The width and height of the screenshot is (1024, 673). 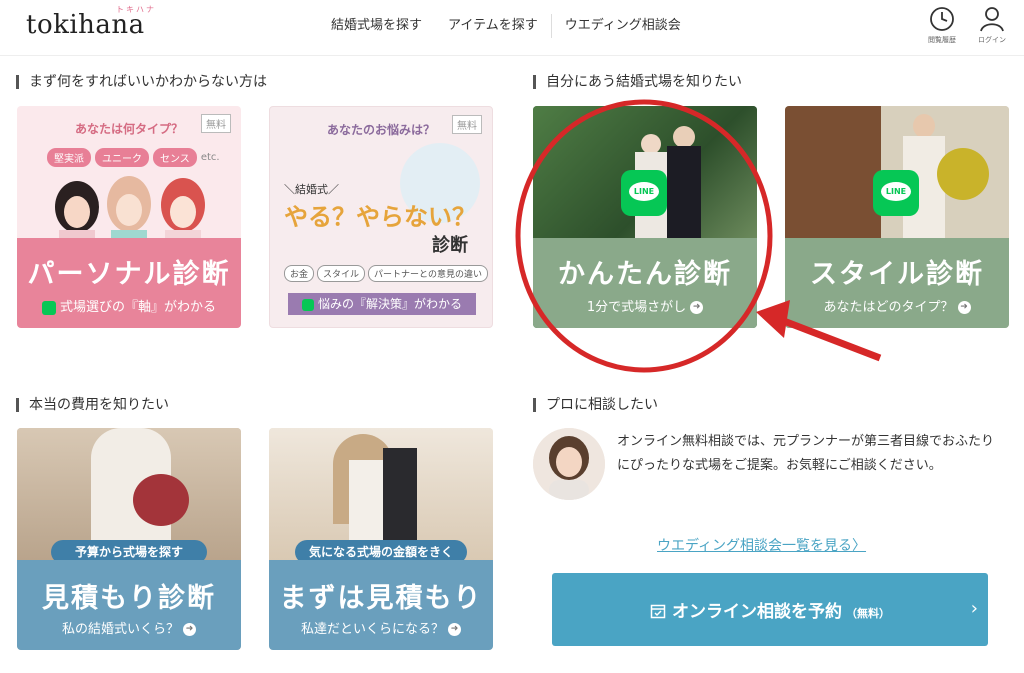 What do you see at coordinates (942, 19) in the screenshot?
I see `clock-icon` at bounding box center [942, 19].